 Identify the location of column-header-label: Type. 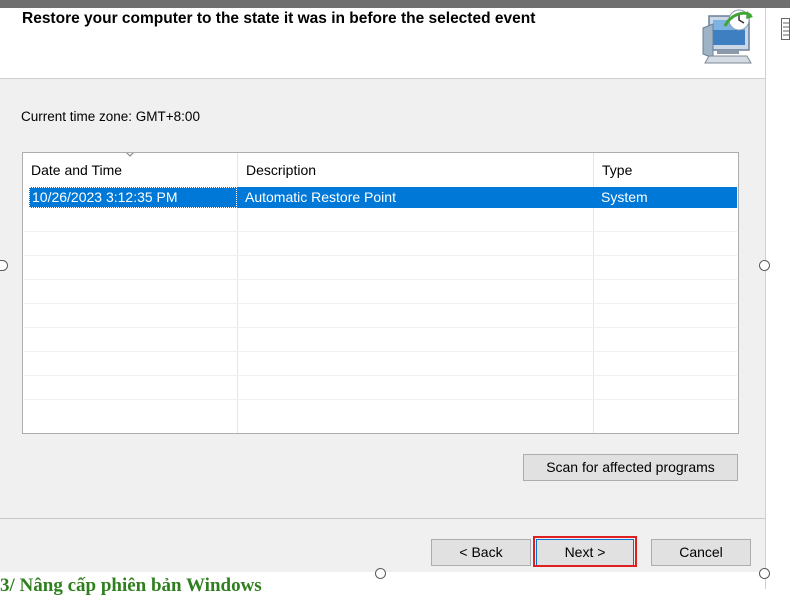
(617, 170).